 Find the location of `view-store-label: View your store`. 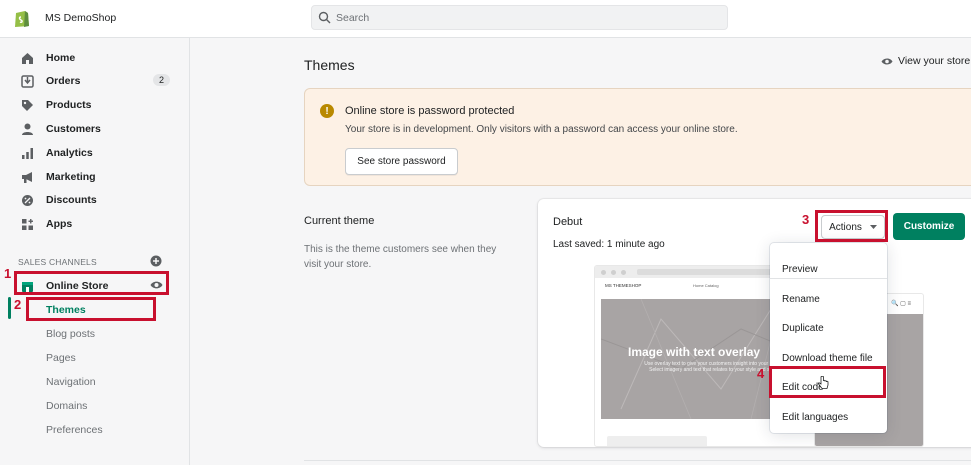

view-store-label: View your store is located at coordinates (934, 61).